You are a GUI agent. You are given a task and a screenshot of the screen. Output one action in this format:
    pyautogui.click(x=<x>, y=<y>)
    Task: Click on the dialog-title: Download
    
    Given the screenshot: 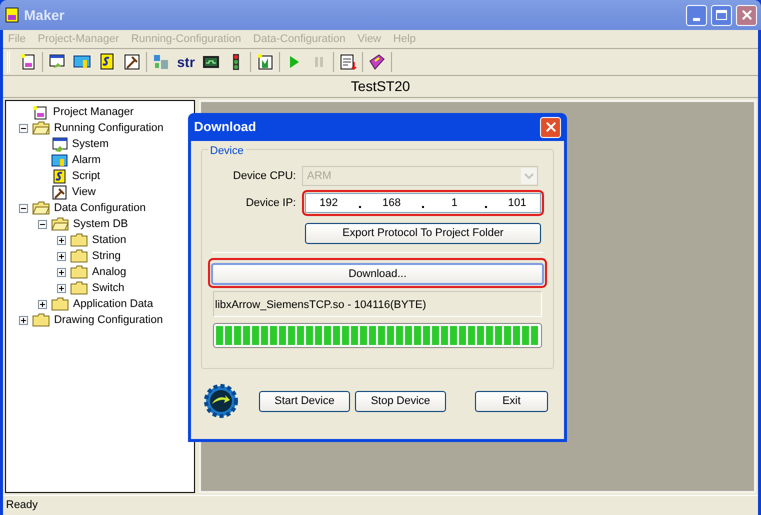 What is the action you would take?
    pyautogui.click(x=226, y=127)
    